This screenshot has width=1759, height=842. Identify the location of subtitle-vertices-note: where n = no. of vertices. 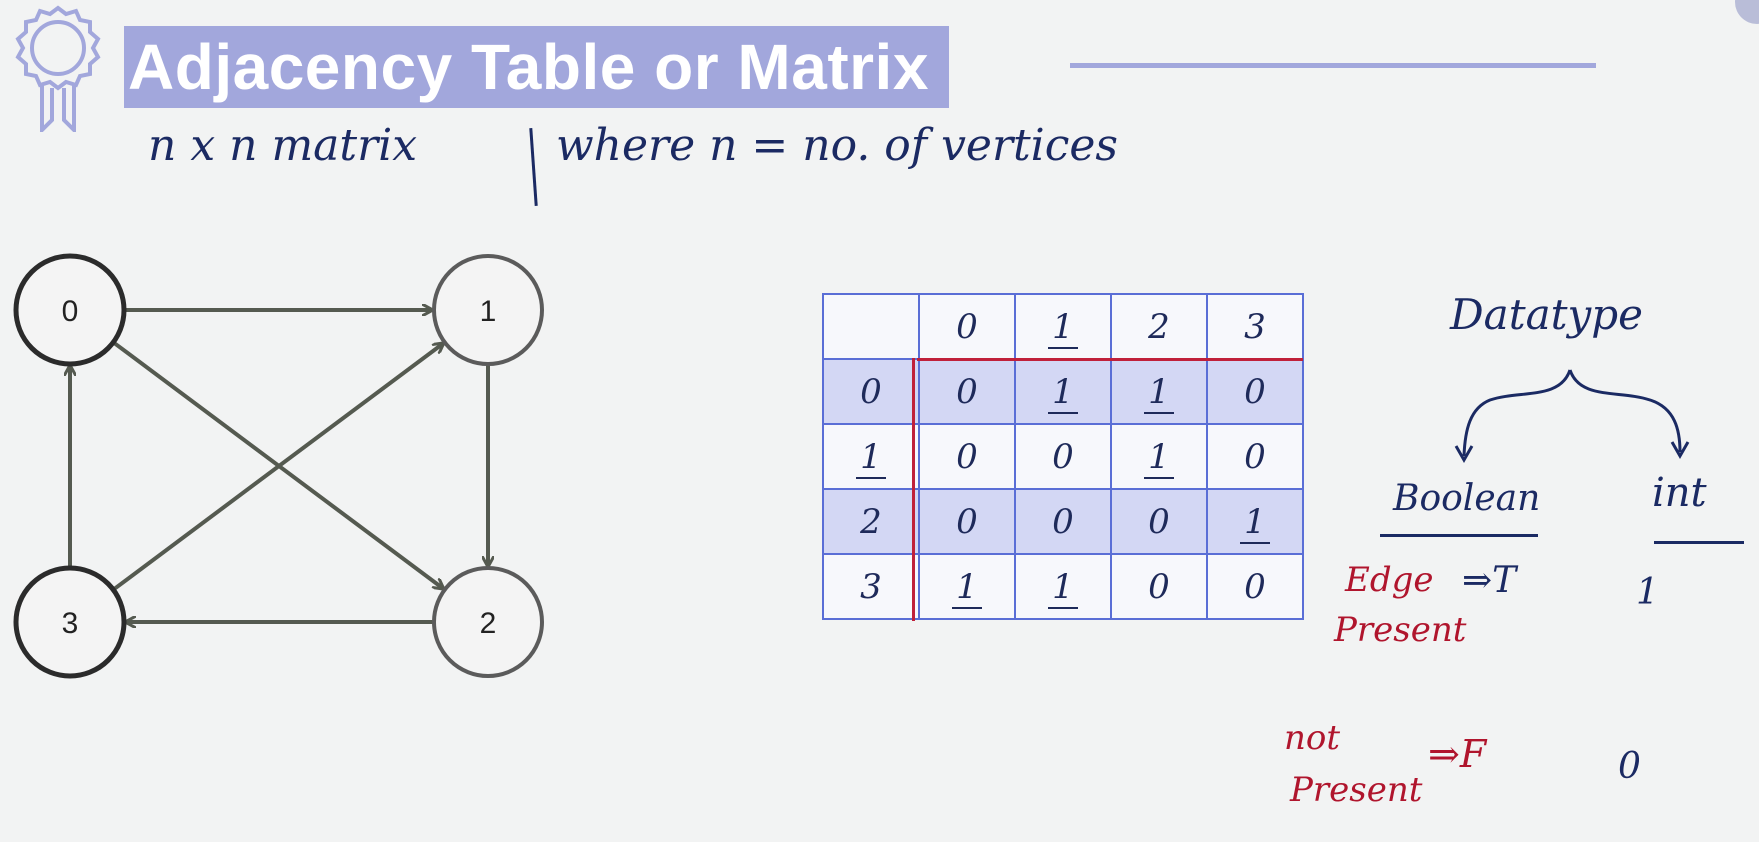
(837, 145).